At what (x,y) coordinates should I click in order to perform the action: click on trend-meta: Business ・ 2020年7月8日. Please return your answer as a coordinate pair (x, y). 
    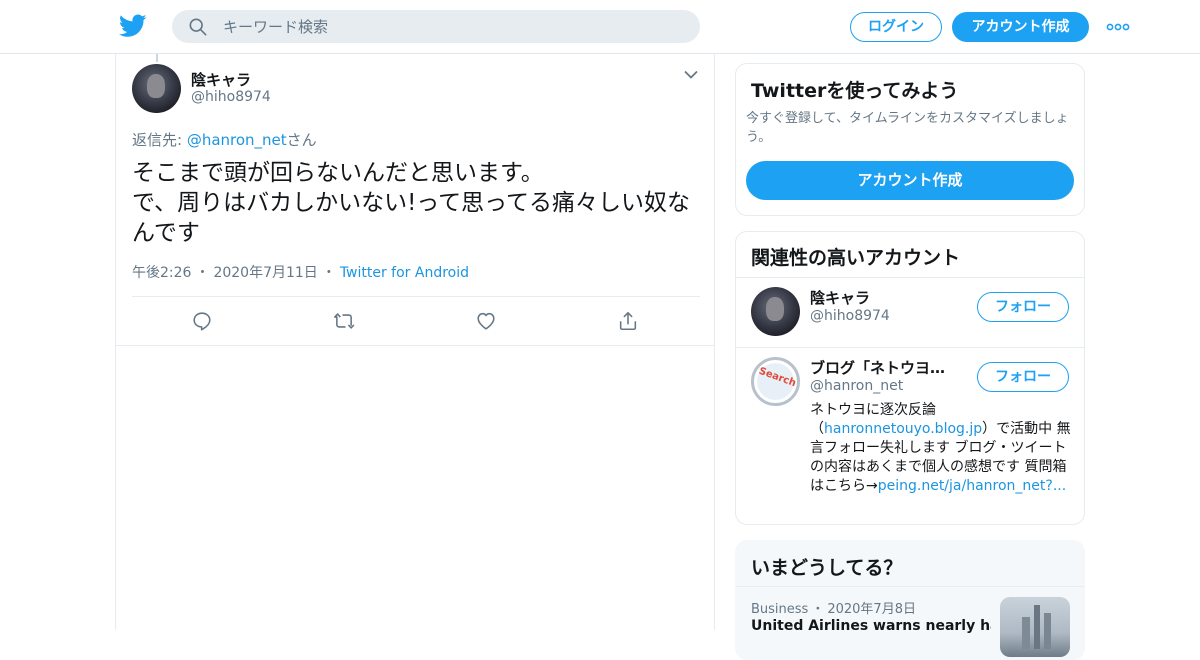
    Looking at the image, I should click on (833, 607).